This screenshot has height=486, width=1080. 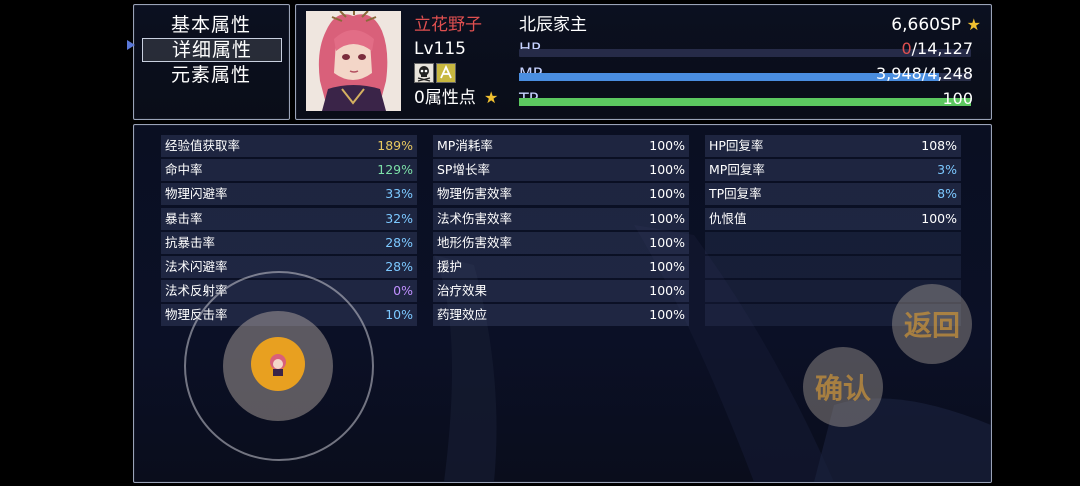 I want to click on tp-gauge, so click(x=745, y=102).